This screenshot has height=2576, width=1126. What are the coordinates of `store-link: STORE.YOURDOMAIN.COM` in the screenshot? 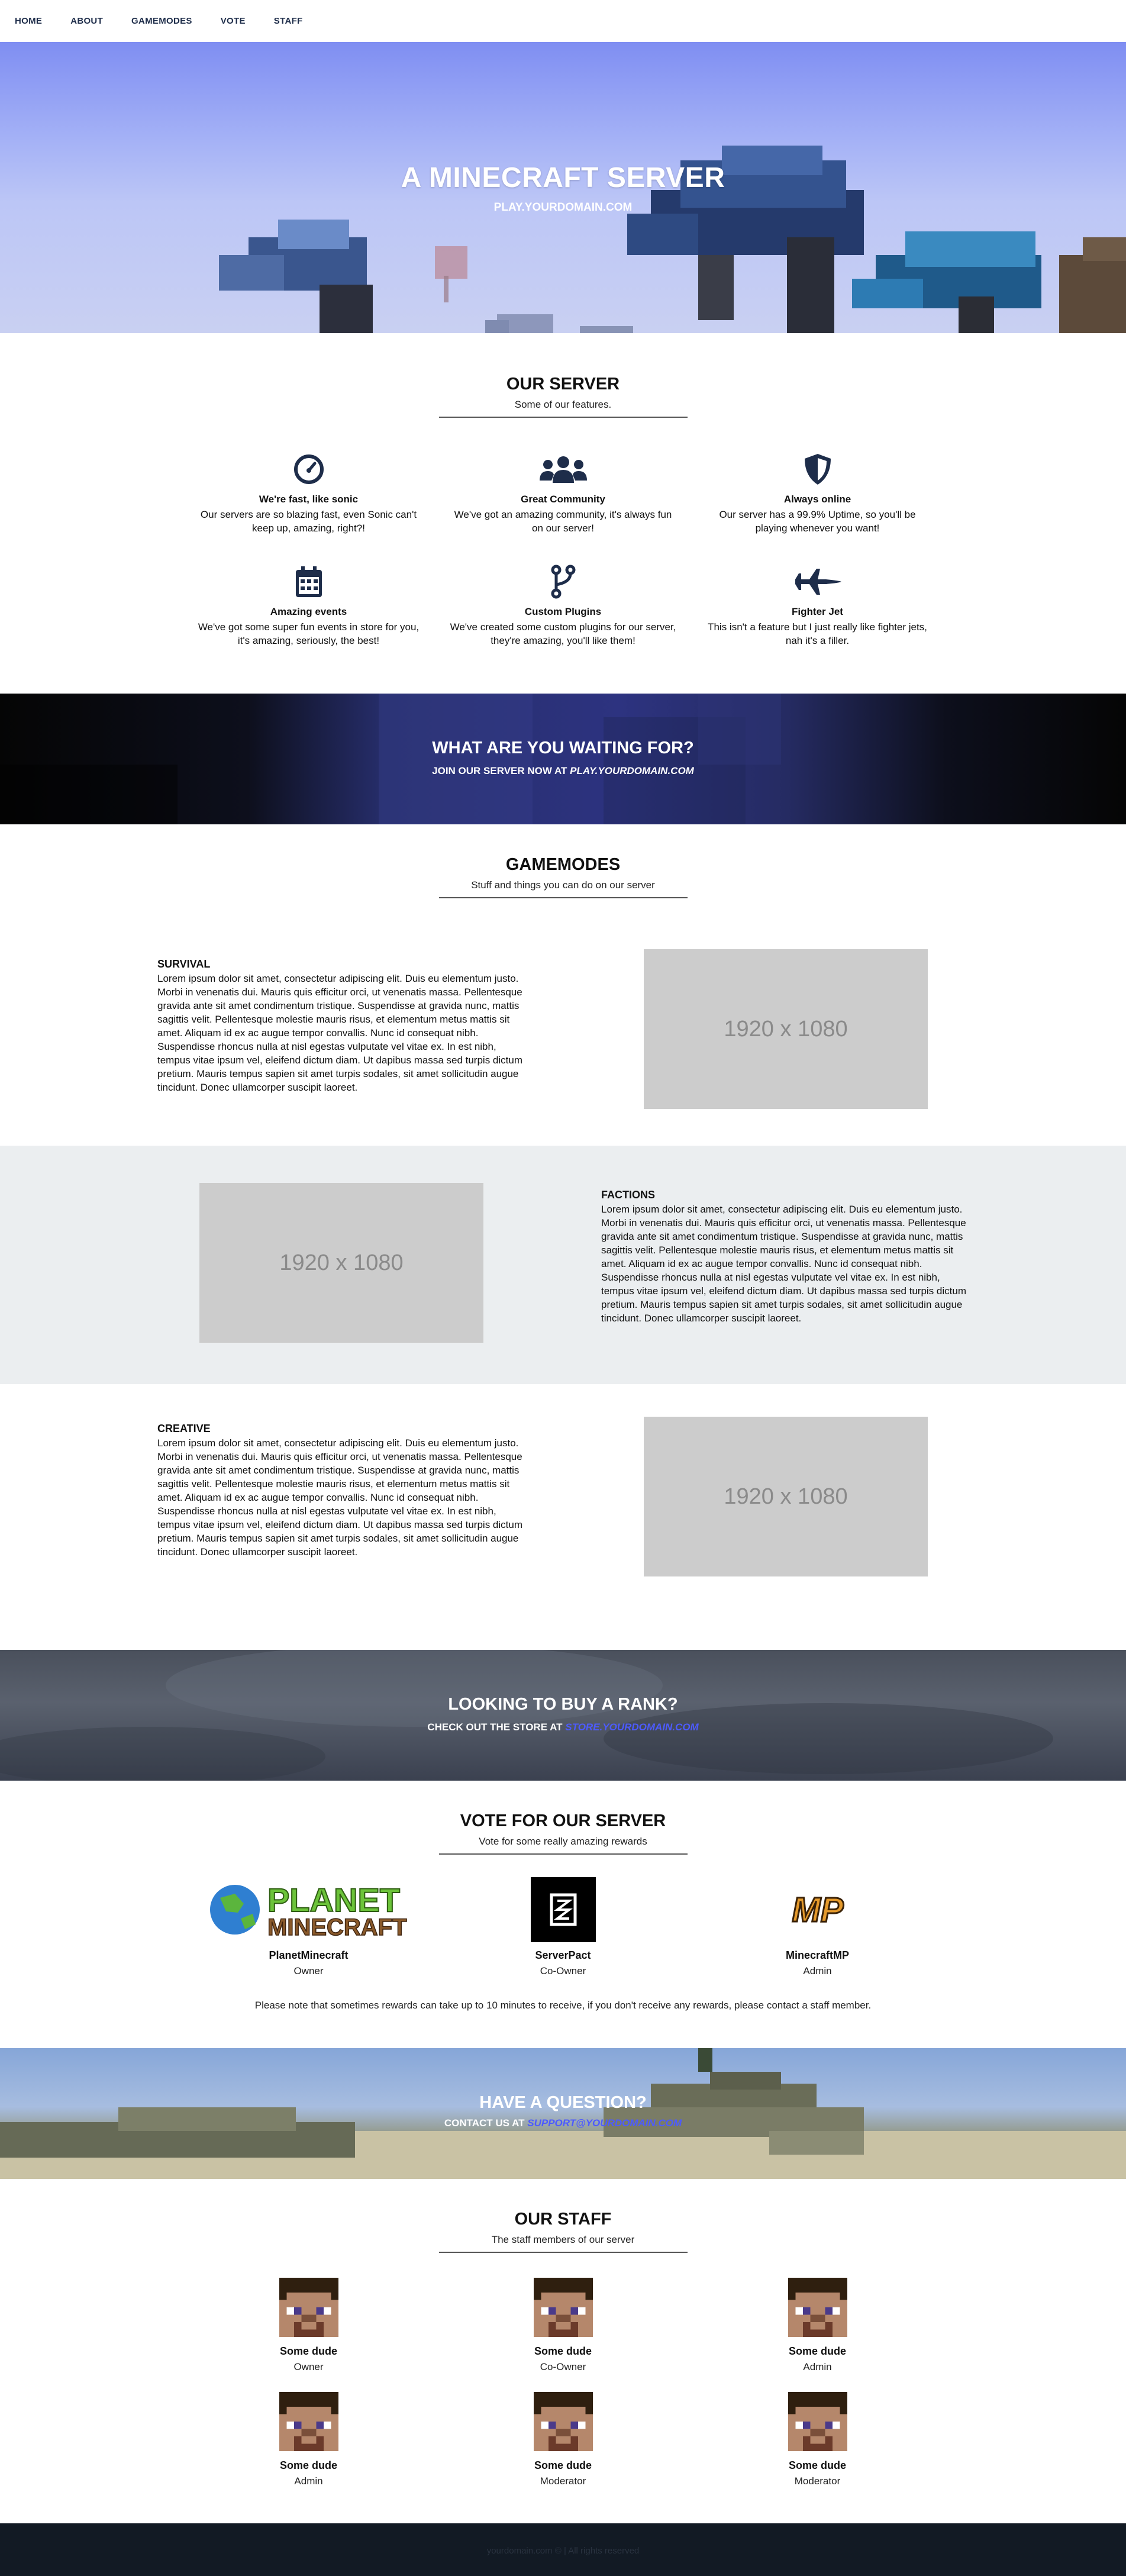 It's located at (631, 1727).